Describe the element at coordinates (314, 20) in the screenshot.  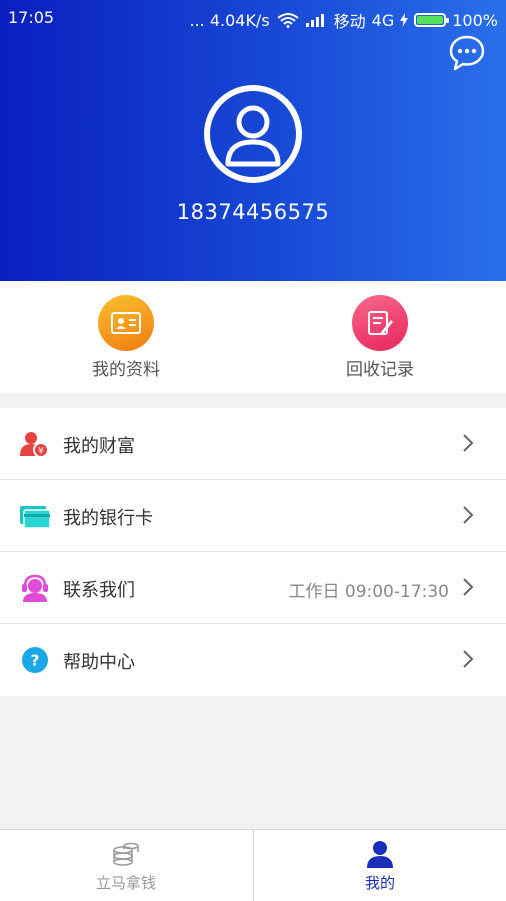
I see `signal-icon` at that location.